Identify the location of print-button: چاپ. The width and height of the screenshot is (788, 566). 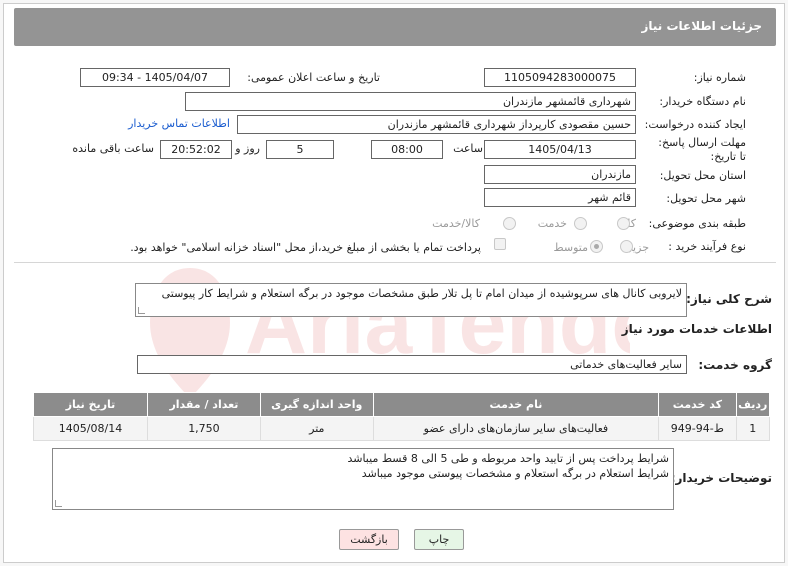
(439, 539).